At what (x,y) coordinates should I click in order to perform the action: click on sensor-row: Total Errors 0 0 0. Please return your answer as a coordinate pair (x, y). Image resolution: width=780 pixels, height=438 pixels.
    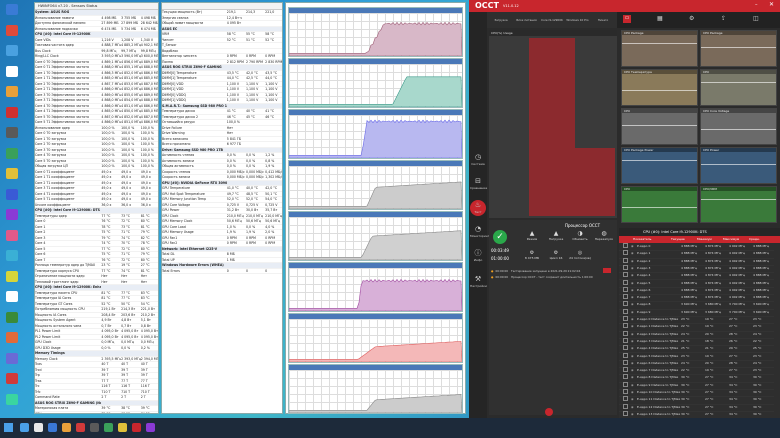
    Looking at the image, I should click on (222, 271).